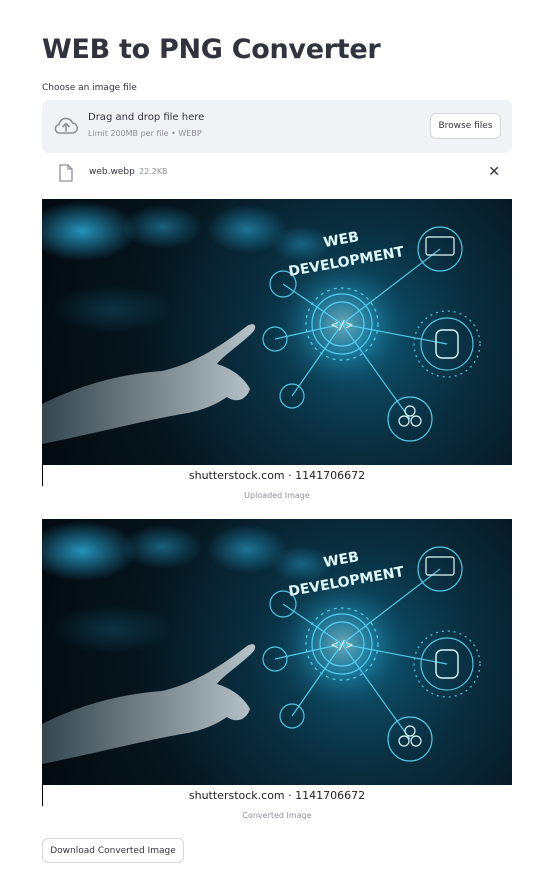  I want to click on page-title: WEB to PNG Converter, so click(211, 49).